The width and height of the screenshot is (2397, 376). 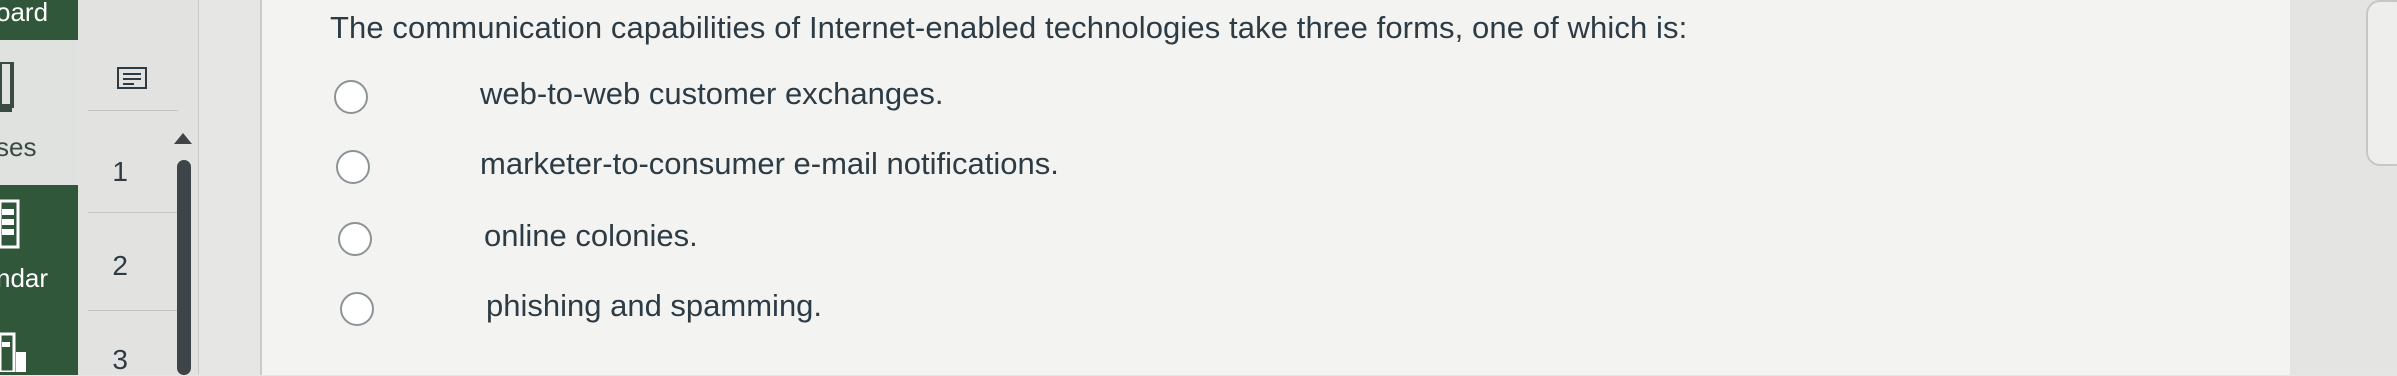 I want to click on inbox-icon, so click(x=15, y=353).